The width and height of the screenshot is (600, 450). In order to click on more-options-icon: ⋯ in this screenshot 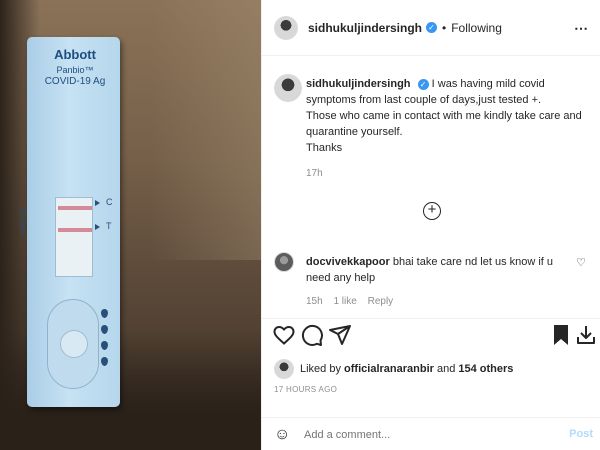, I will do `click(581, 28)`.